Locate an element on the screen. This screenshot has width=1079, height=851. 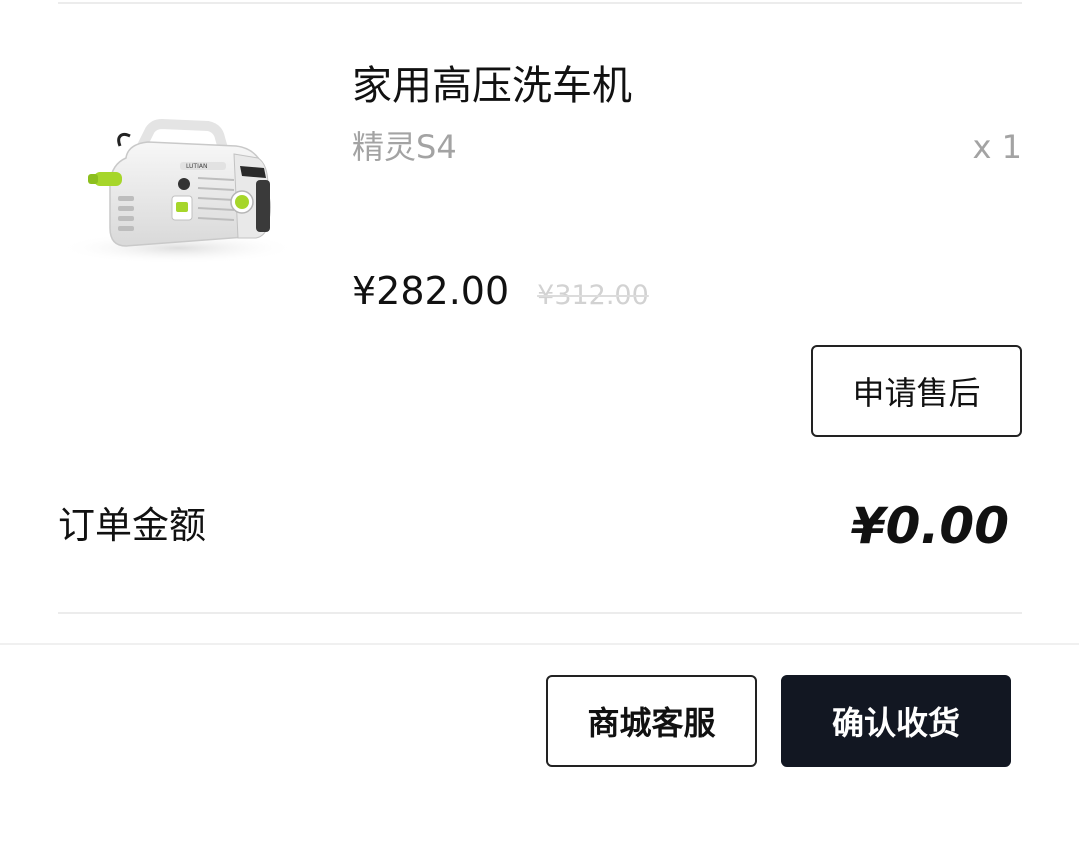
price-row: ¥282.00 ¥312.00 is located at coordinates (500, 291).